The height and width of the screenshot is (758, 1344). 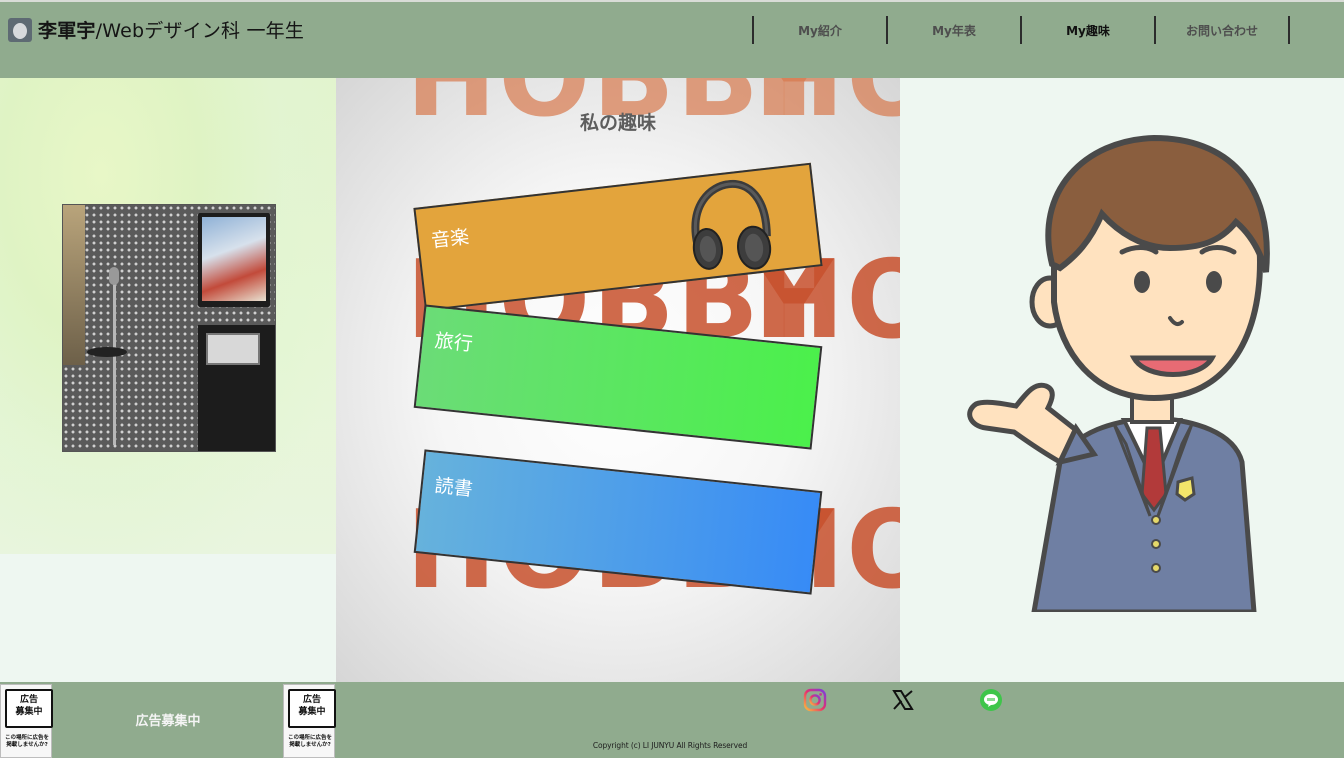 What do you see at coordinates (453, 487) in the screenshot?
I see `hobby-card-label: 読書` at bounding box center [453, 487].